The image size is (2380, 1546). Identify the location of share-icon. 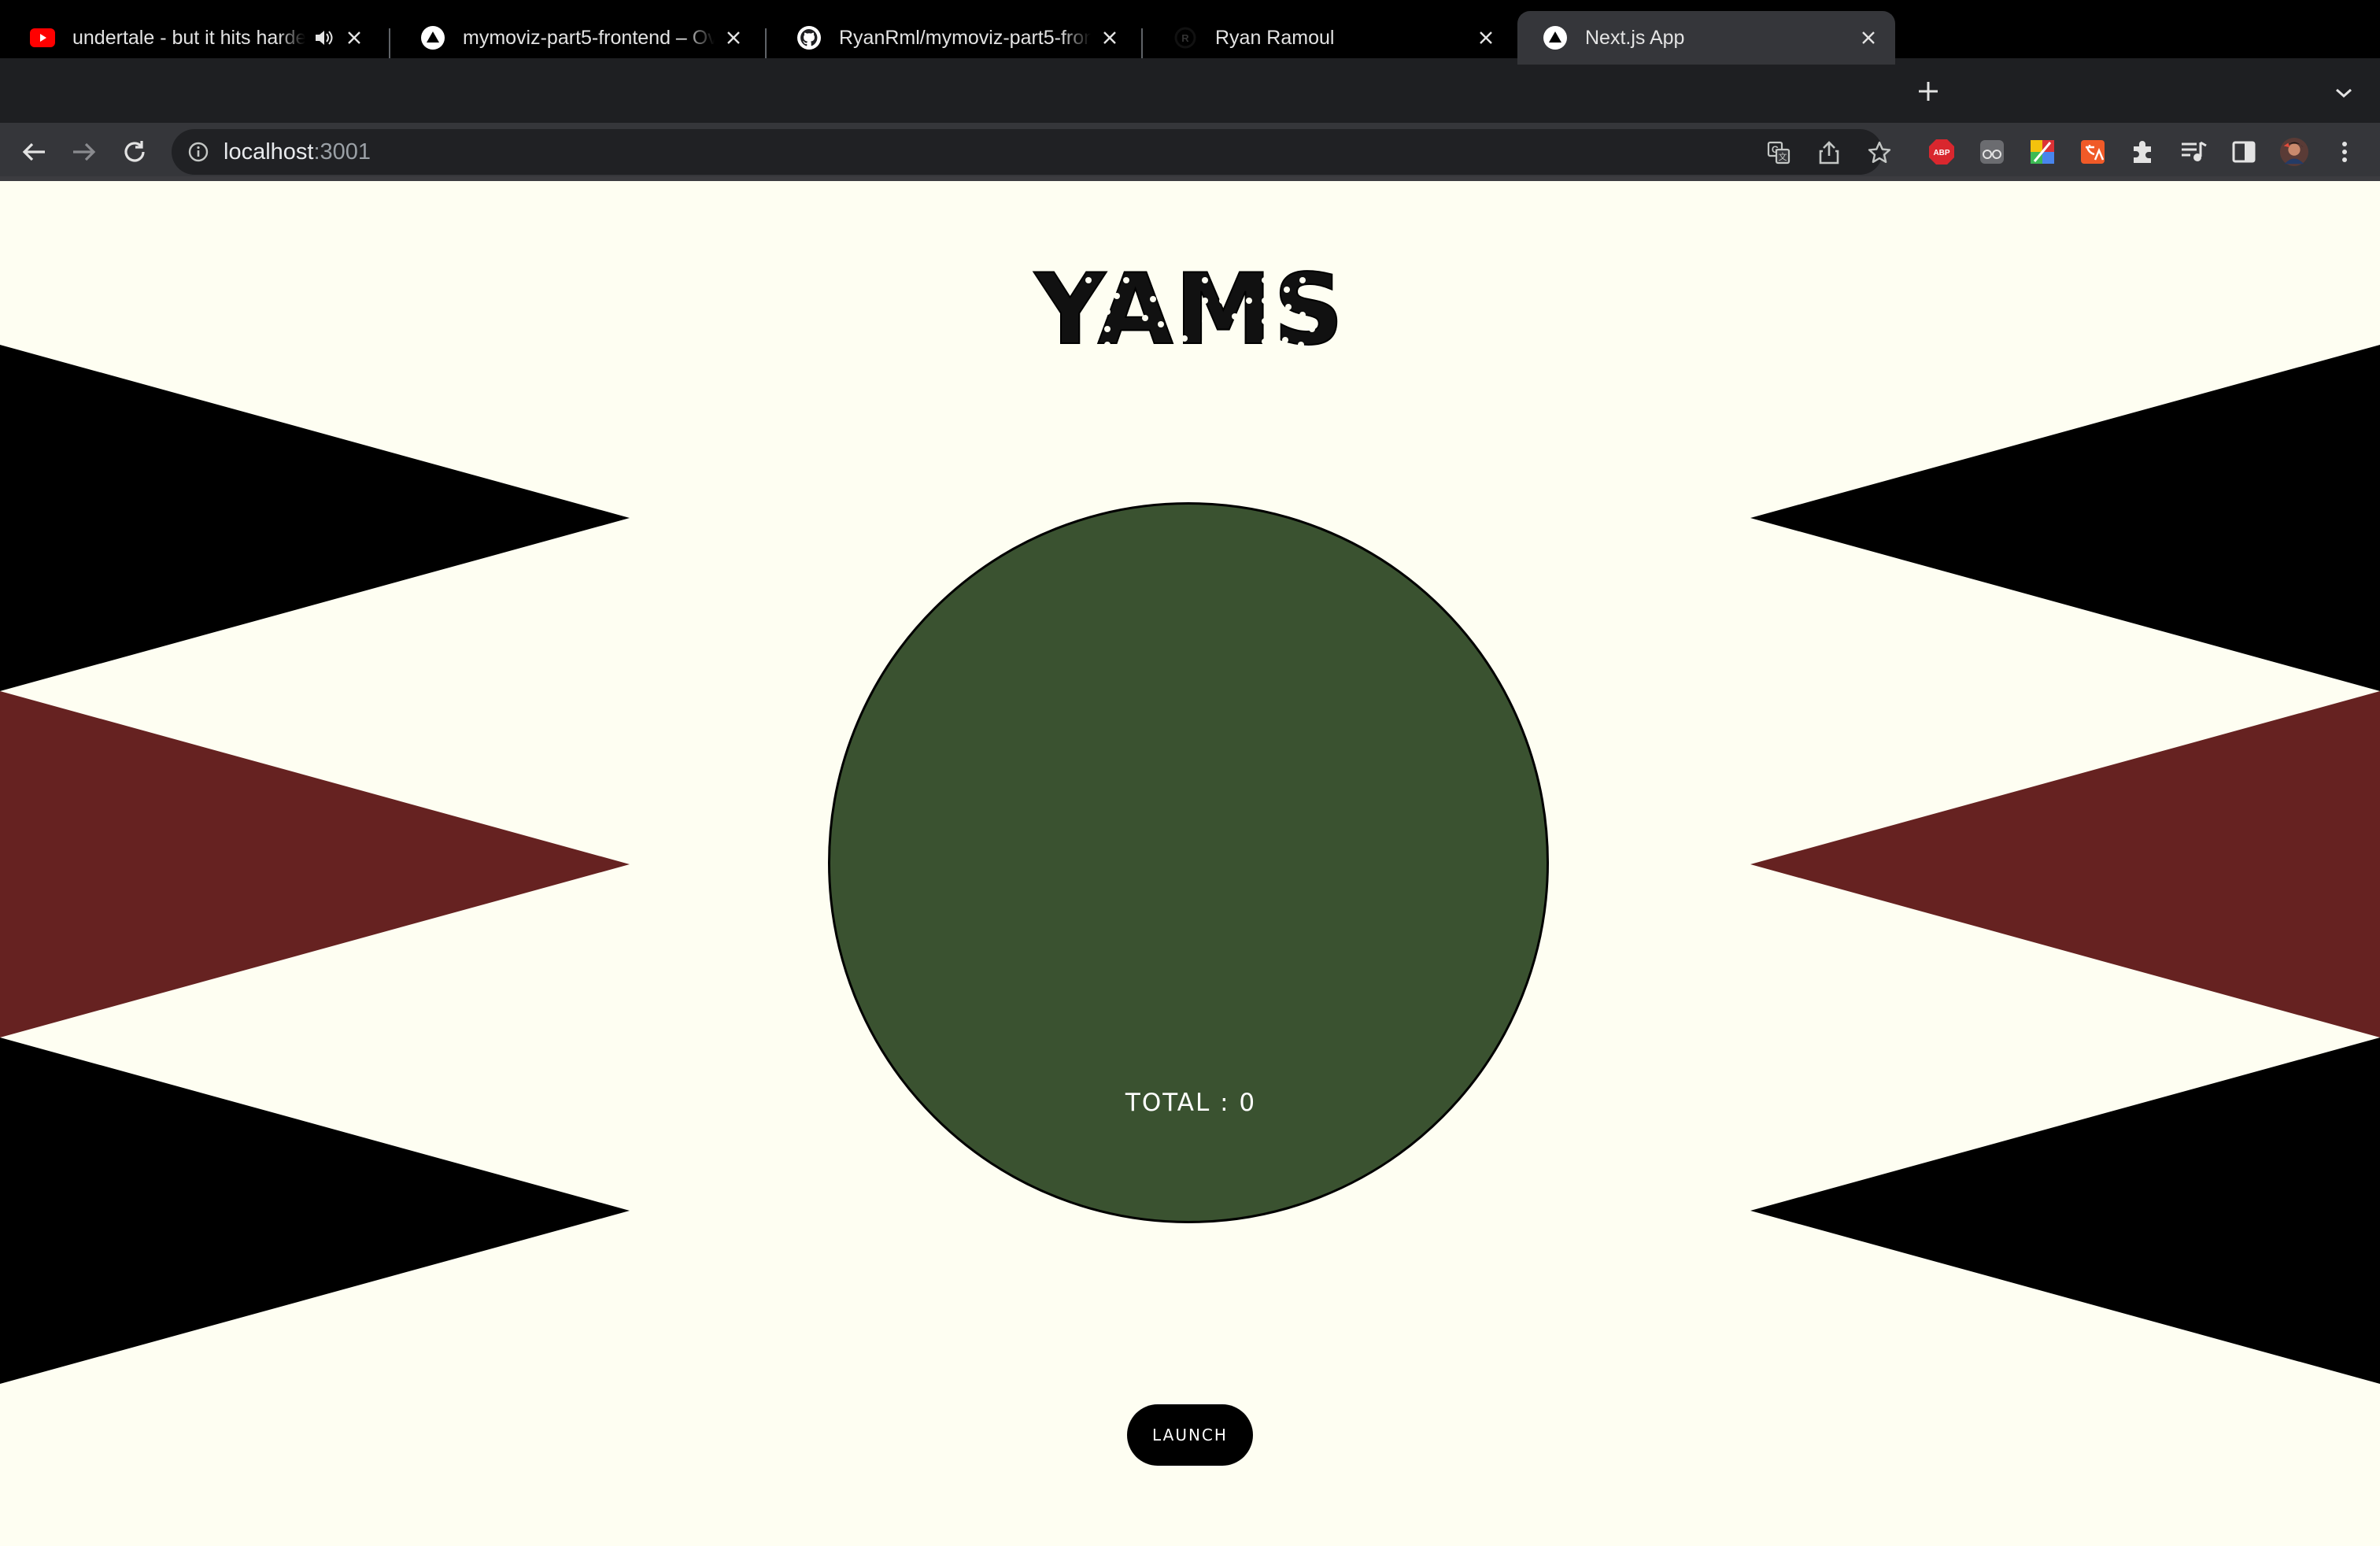
(1829, 153).